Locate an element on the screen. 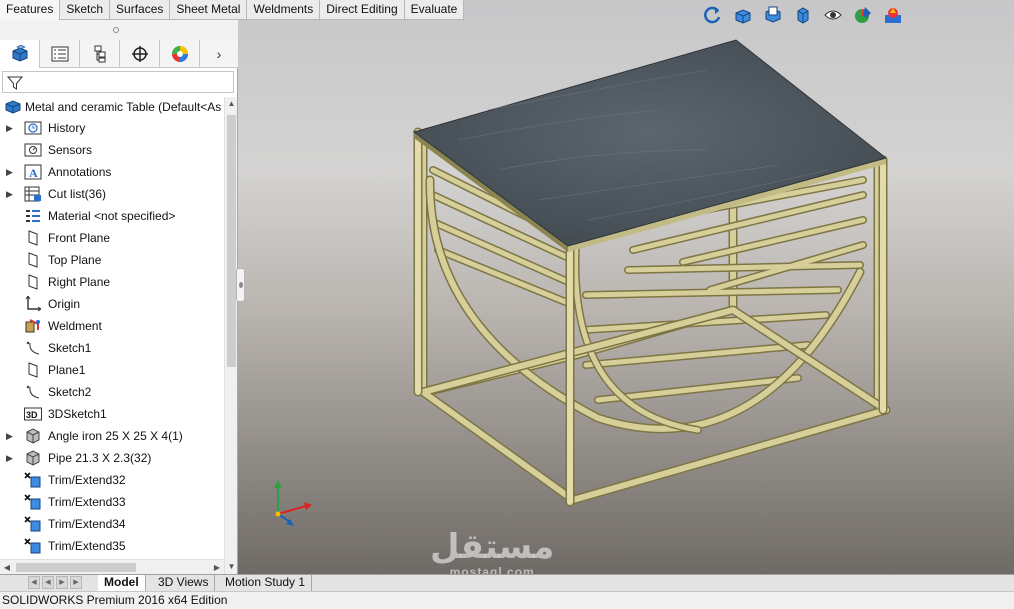  tree-item-angle-iron: ▶ Angle iron 25 X 25 X 4(1) is located at coordinates (112, 436).